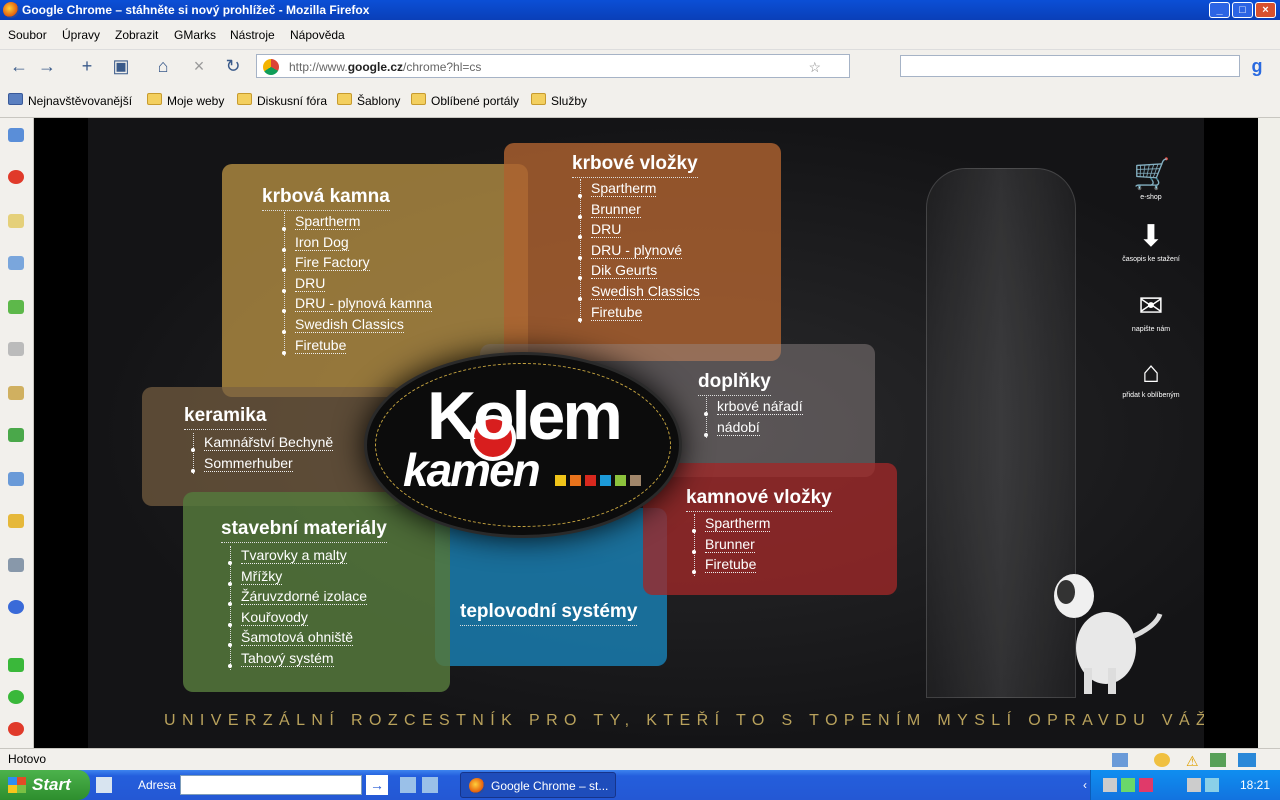 The image size is (1280, 800). What do you see at coordinates (1265, 10) in the screenshot?
I see `close-button: ×` at bounding box center [1265, 10].